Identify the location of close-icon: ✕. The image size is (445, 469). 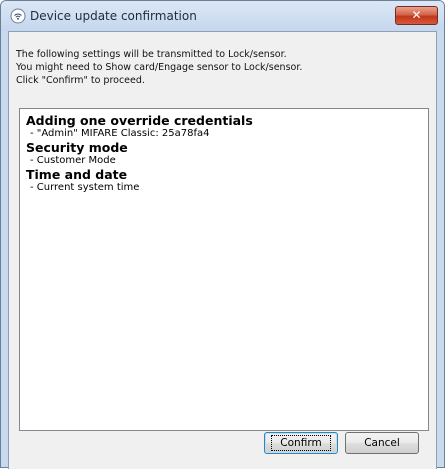
(416, 15).